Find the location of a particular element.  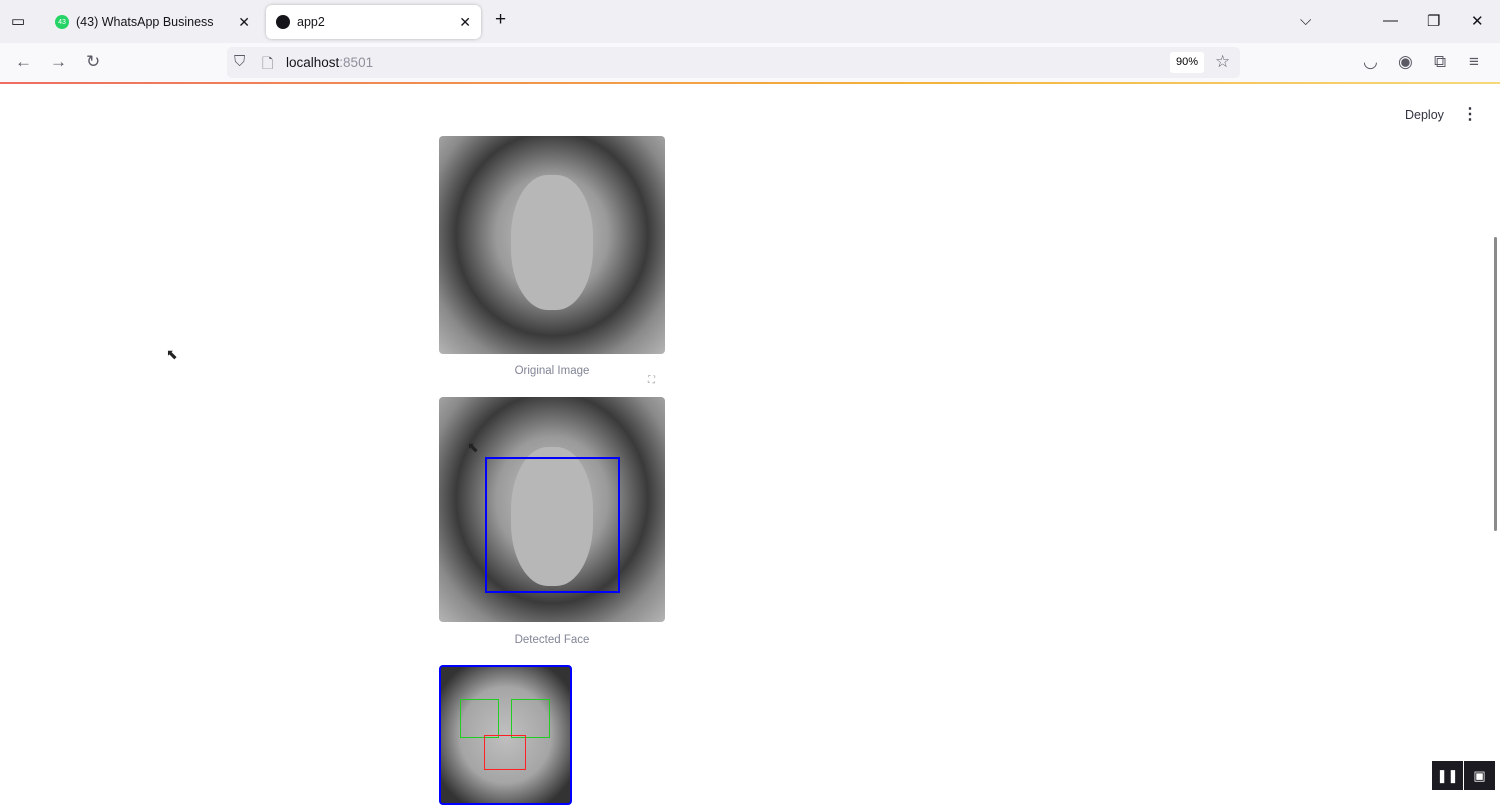

close-window-icon: ✕ is located at coordinates (1477, 21).